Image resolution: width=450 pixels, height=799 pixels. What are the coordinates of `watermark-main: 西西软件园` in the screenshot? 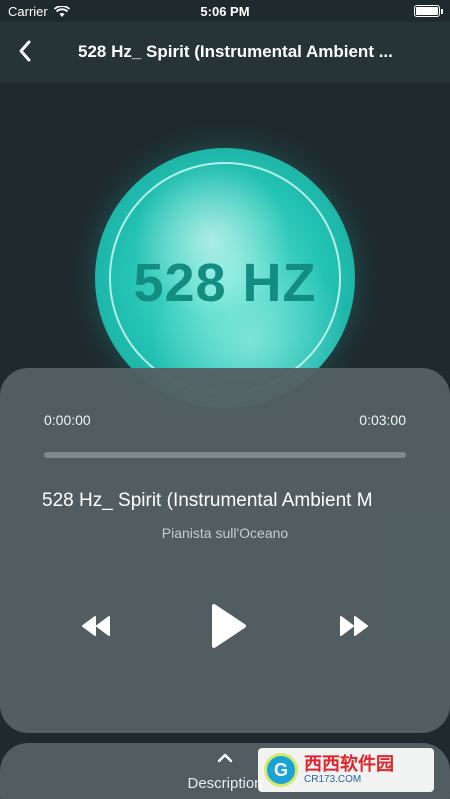 It's located at (349, 764).